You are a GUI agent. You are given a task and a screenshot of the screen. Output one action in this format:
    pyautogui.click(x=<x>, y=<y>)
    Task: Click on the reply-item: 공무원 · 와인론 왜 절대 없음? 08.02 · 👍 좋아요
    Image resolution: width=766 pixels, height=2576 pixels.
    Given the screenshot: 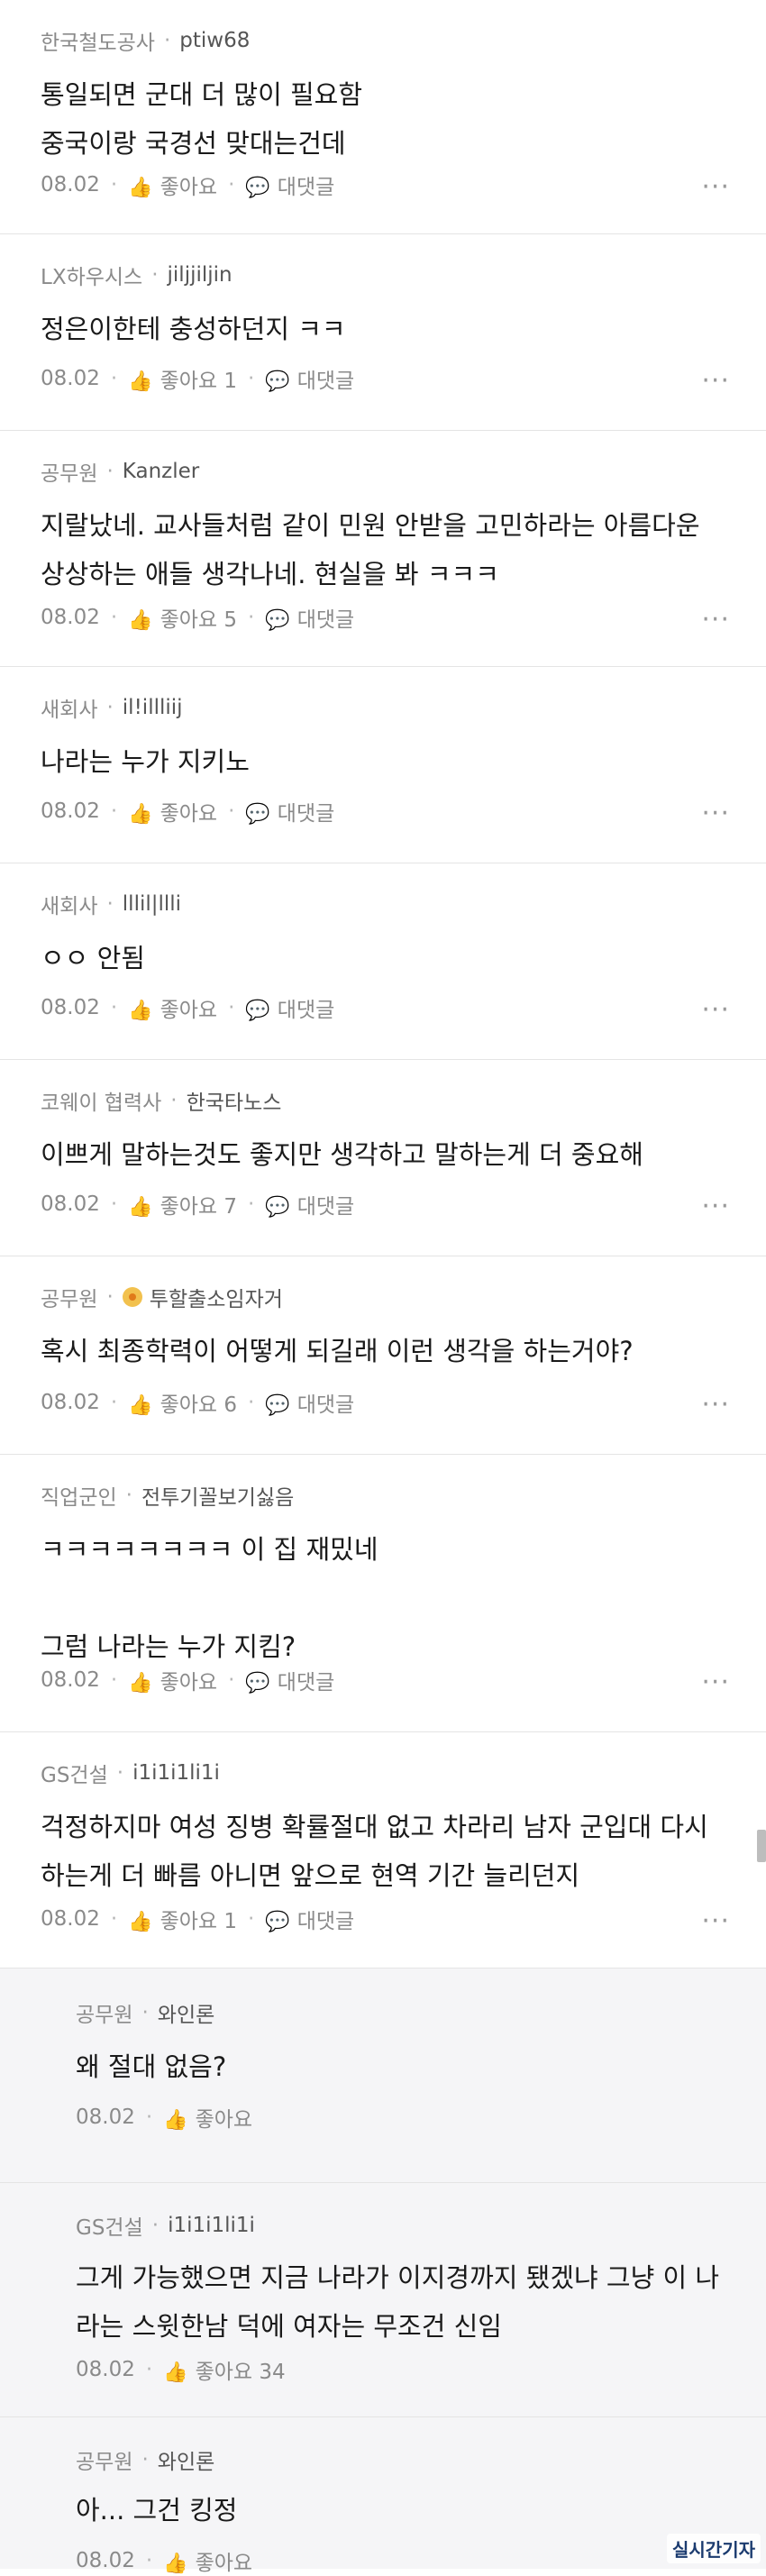 What is the action you would take?
    pyautogui.click(x=383, y=2076)
    